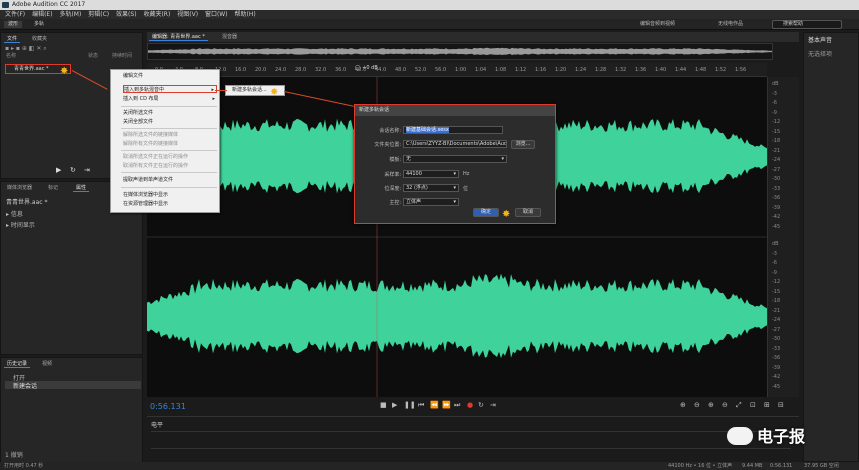 The width and height of the screenshot is (859, 470). Describe the element at coordinates (170, 113) in the screenshot. I see `menu-close-selected: 关闭所选文件` at that location.